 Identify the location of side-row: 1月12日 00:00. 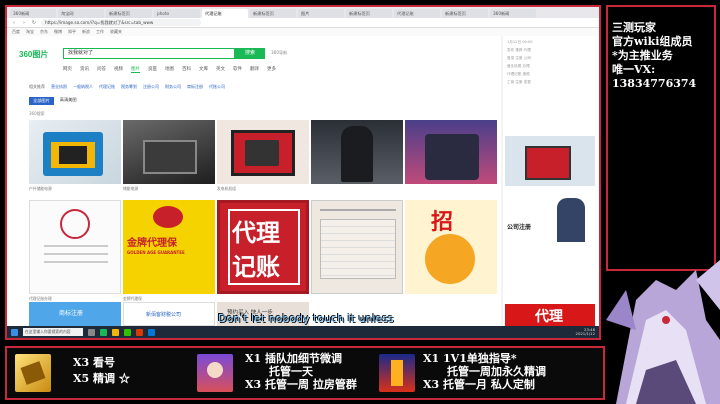
(520, 42).